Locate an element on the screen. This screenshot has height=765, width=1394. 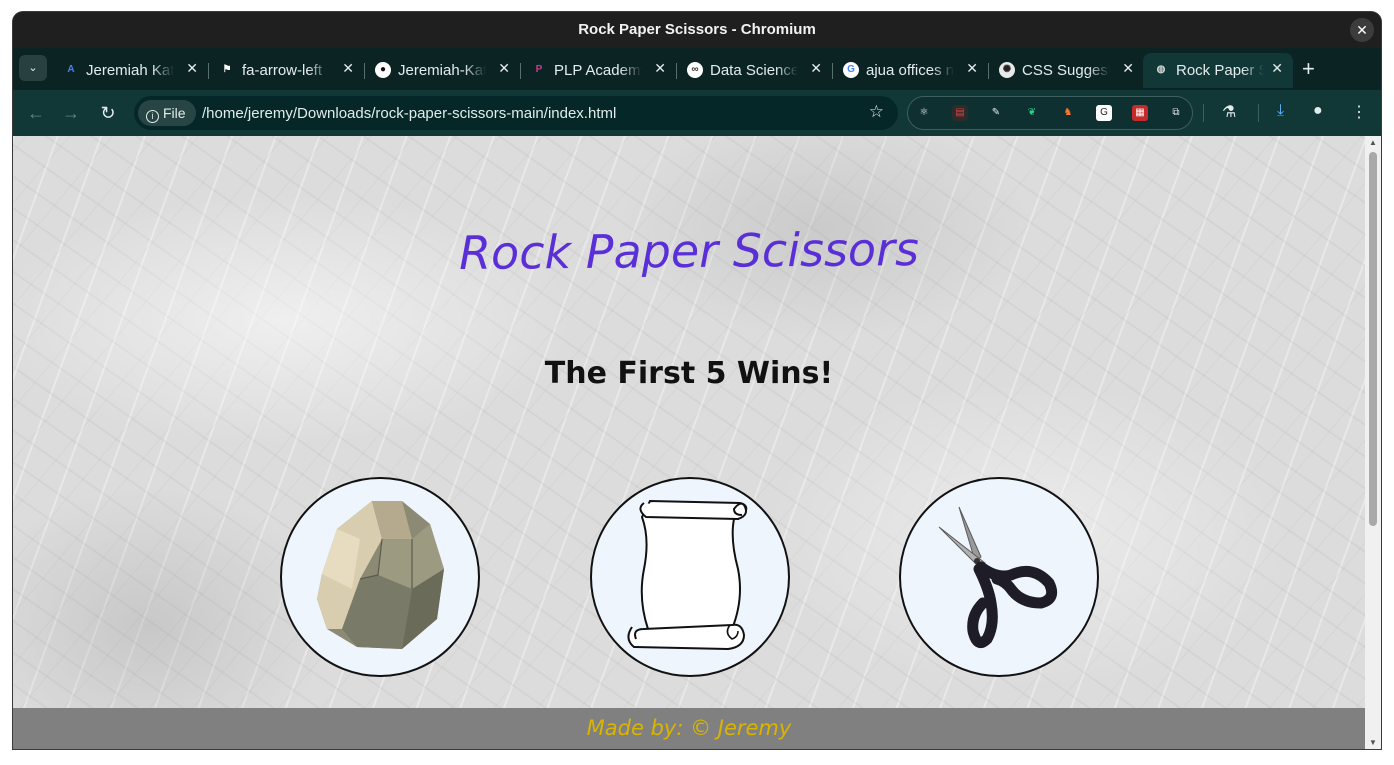
bookmark-star-icon: ☆ is located at coordinates (876, 112).